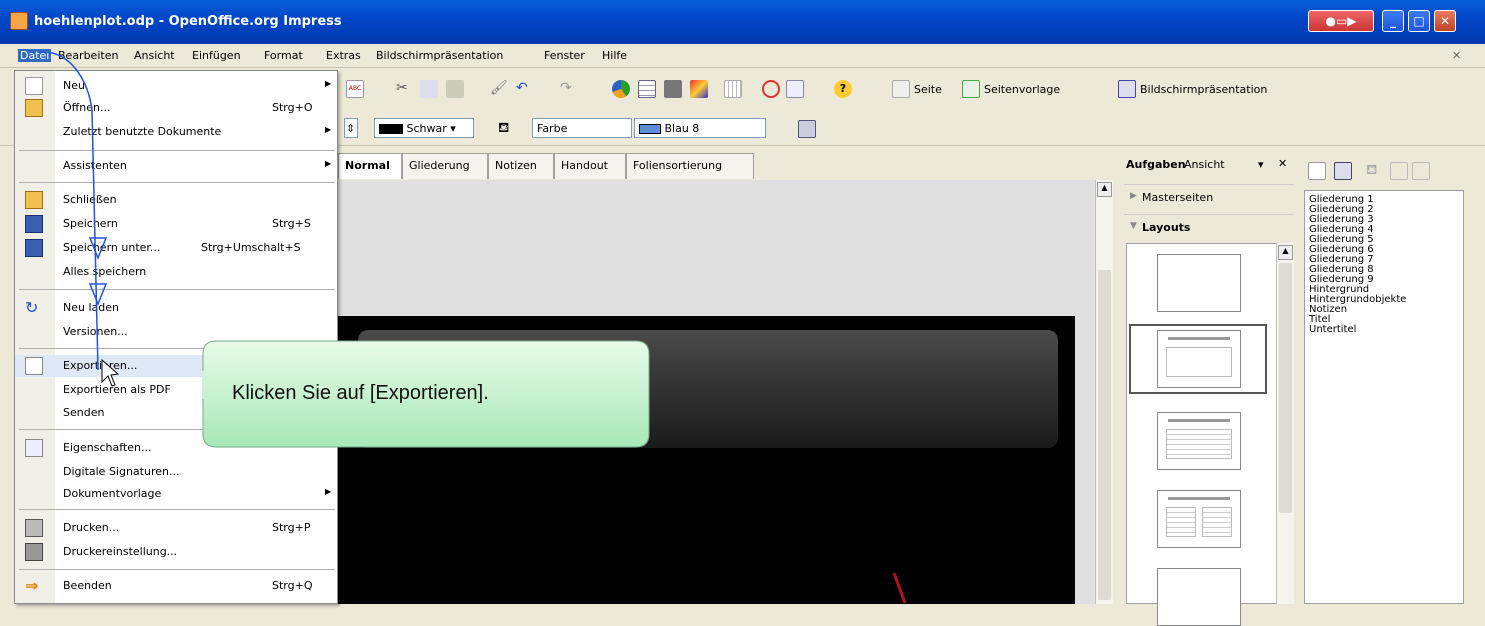  I want to click on tutorial-path-overlay, so click(79, 219).